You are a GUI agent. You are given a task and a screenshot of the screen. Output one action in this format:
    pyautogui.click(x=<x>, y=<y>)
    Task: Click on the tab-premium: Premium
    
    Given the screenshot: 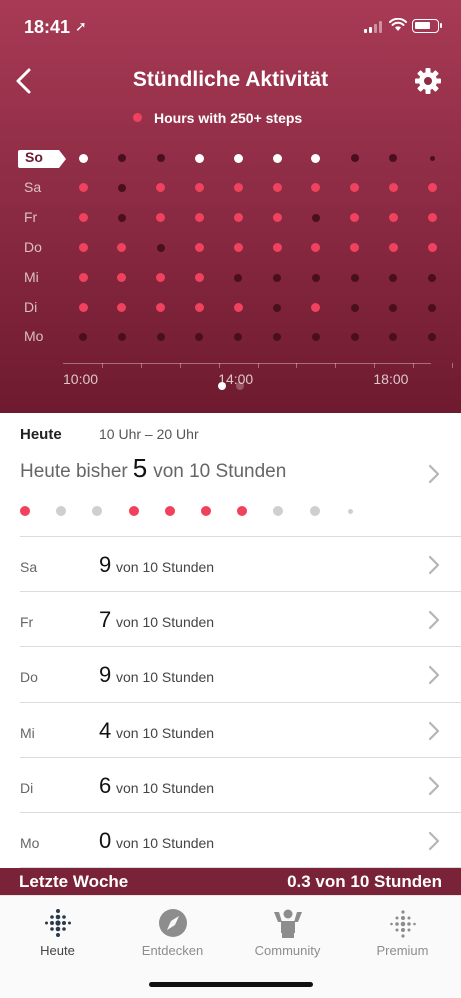 What is the action you would take?
    pyautogui.click(x=402, y=931)
    